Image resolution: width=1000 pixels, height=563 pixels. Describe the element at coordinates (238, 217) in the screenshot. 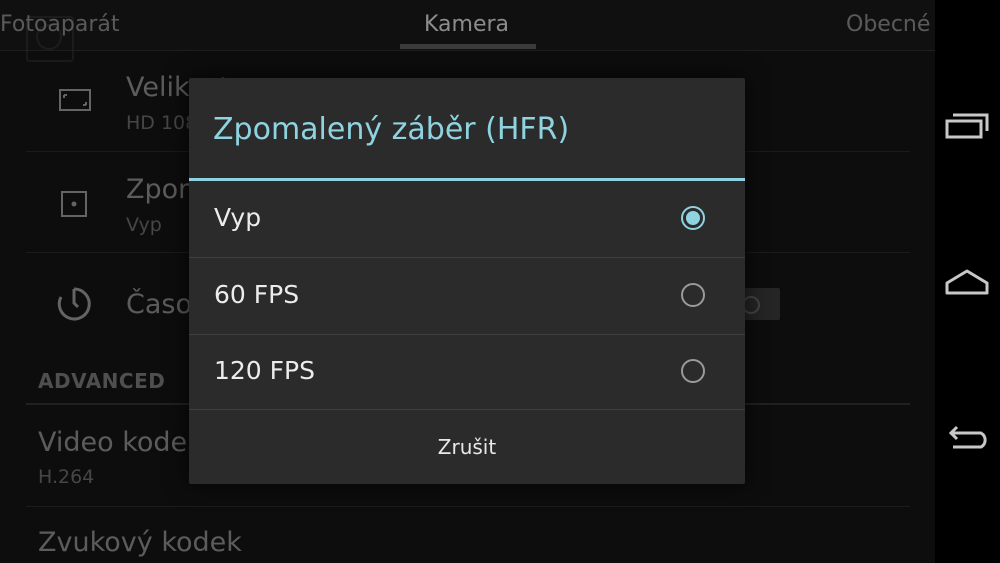

I see `option-label: Vyp` at that location.